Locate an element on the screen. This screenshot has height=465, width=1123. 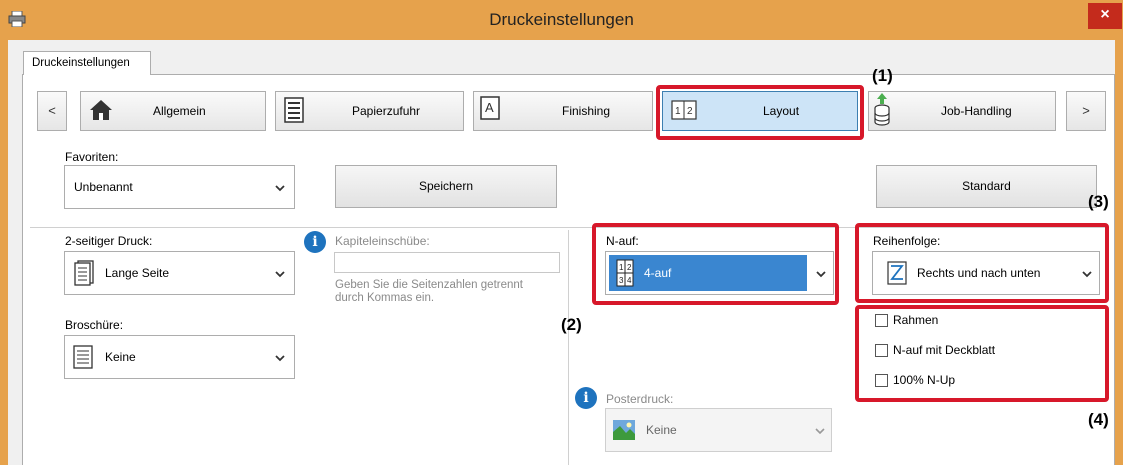
chapter-hint-line1: Geben Sie die Seitenzahlen getrennt is located at coordinates (429, 285).